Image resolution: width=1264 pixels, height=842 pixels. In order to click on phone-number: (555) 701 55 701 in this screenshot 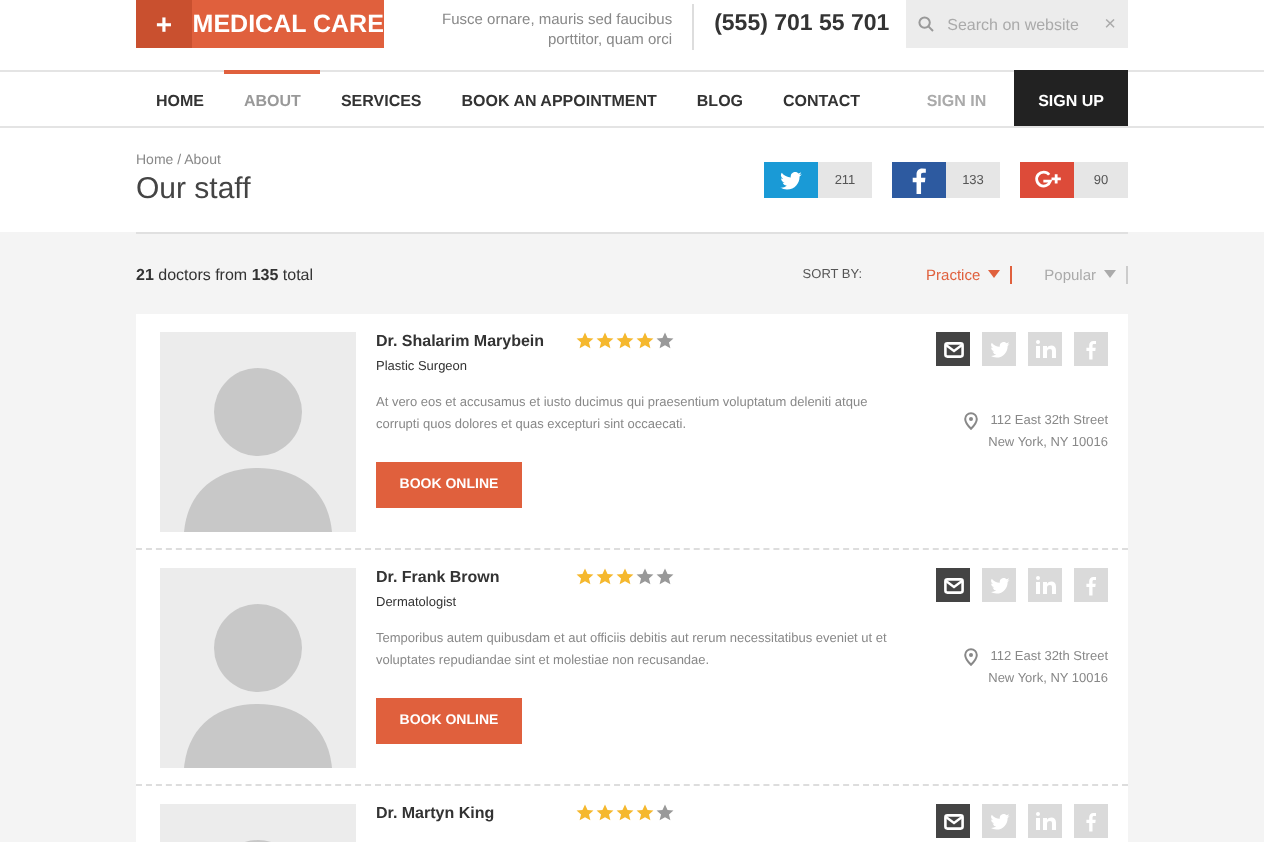, I will do `click(803, 24)`.